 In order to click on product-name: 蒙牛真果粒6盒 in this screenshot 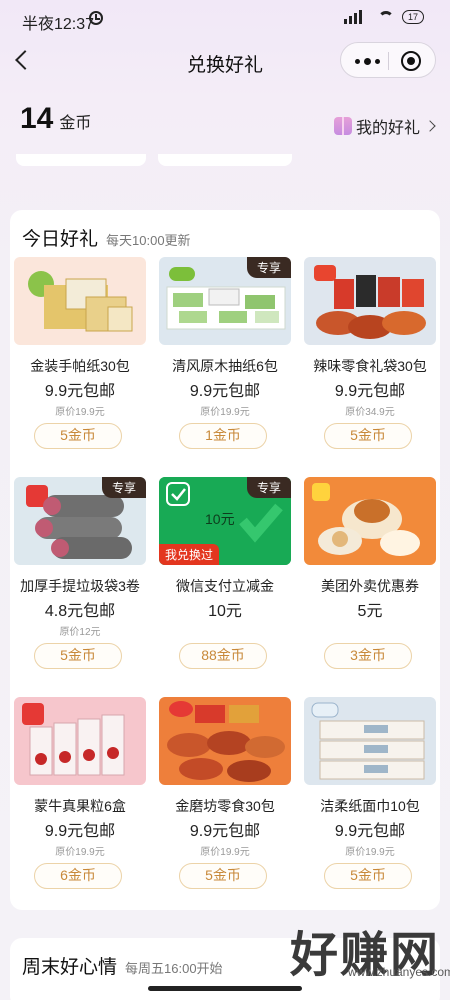, I will do `click(80, 806)`.